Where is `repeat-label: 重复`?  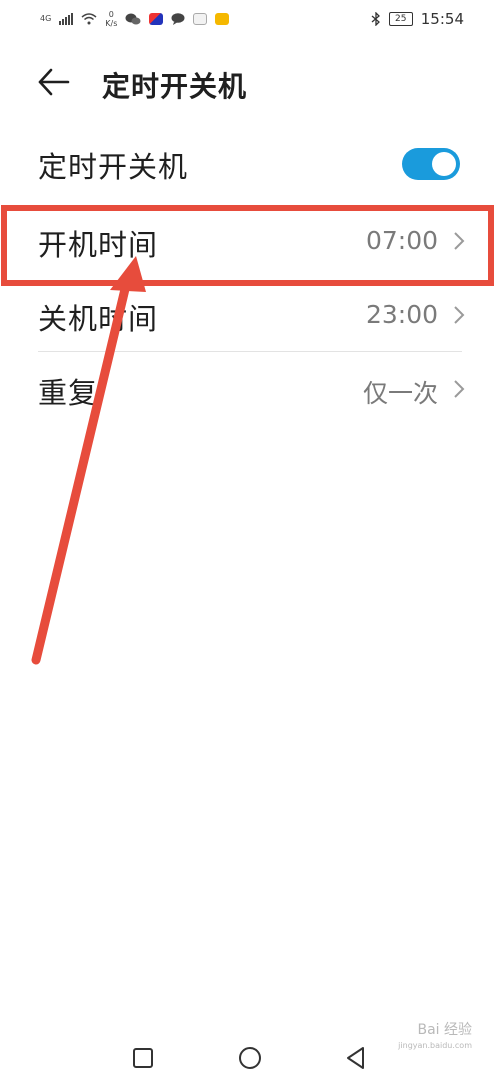 repeat-label: 重复 is located at coordinates (68, 393).